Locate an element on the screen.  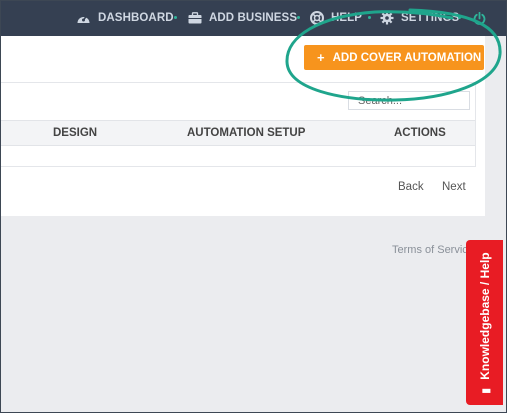
column-header-actions: ACTIONS is located at coordinates (420, 133).